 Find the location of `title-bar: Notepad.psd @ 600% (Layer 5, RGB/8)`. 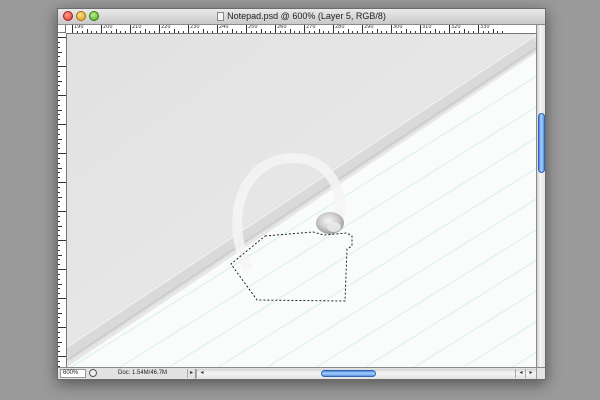

title-bar: Notepad.psd @ 600% (Layer 5, RGB/8) is located at coordinates (301, 17).